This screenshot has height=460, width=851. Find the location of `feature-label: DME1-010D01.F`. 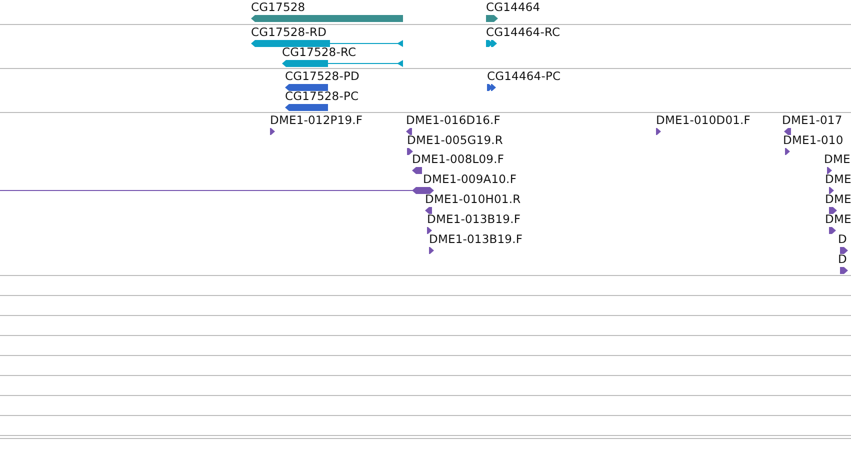

feature-label: DME1-010D01.F is located at coordinates (703, 120).